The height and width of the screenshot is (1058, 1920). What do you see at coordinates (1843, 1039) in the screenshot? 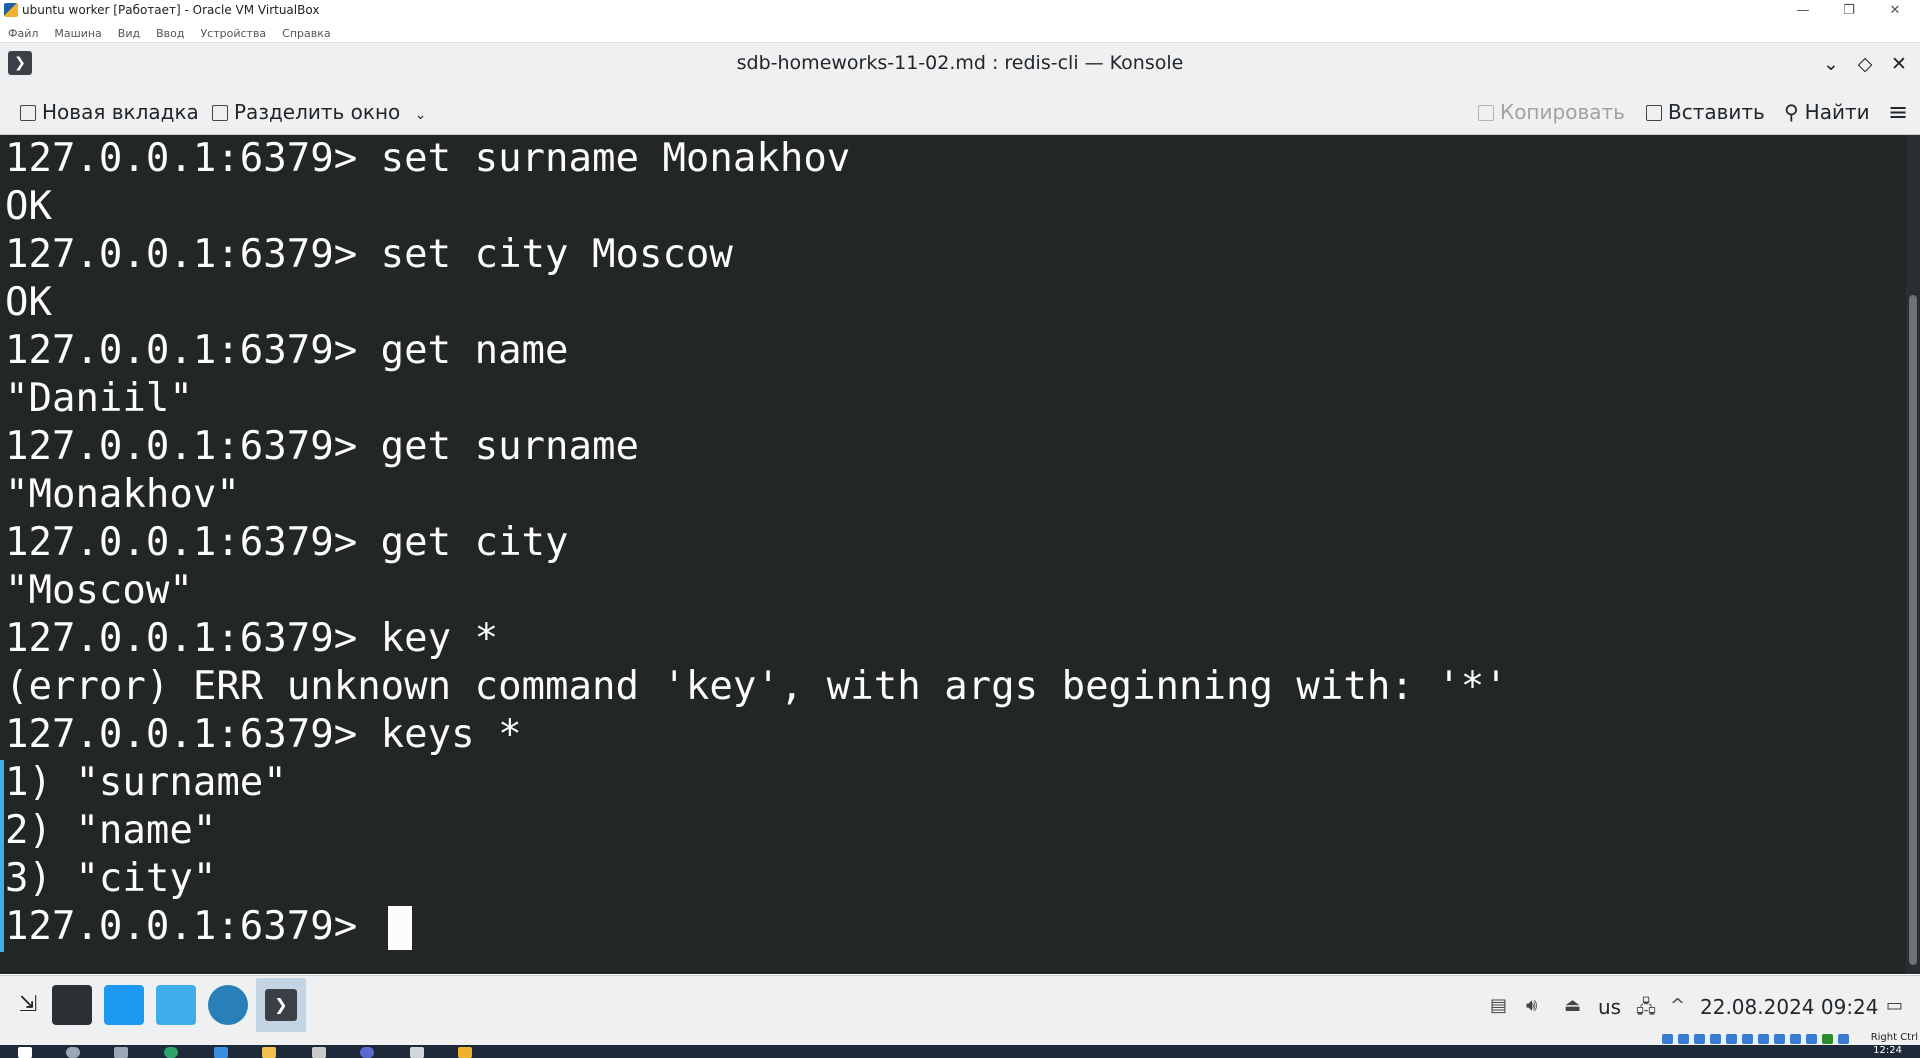
I see `host-key-icon` at bounding box center [1843, 1039].